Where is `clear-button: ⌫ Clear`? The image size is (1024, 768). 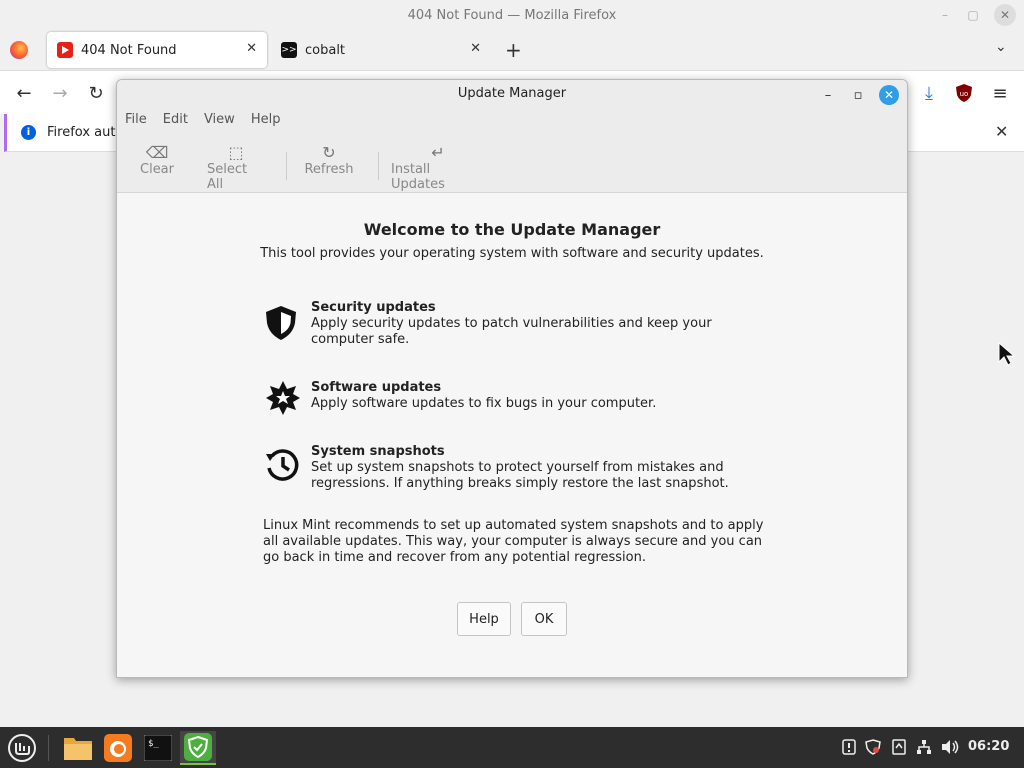
clear-button: ⌫ Clear is located at coordinates (157, 160).